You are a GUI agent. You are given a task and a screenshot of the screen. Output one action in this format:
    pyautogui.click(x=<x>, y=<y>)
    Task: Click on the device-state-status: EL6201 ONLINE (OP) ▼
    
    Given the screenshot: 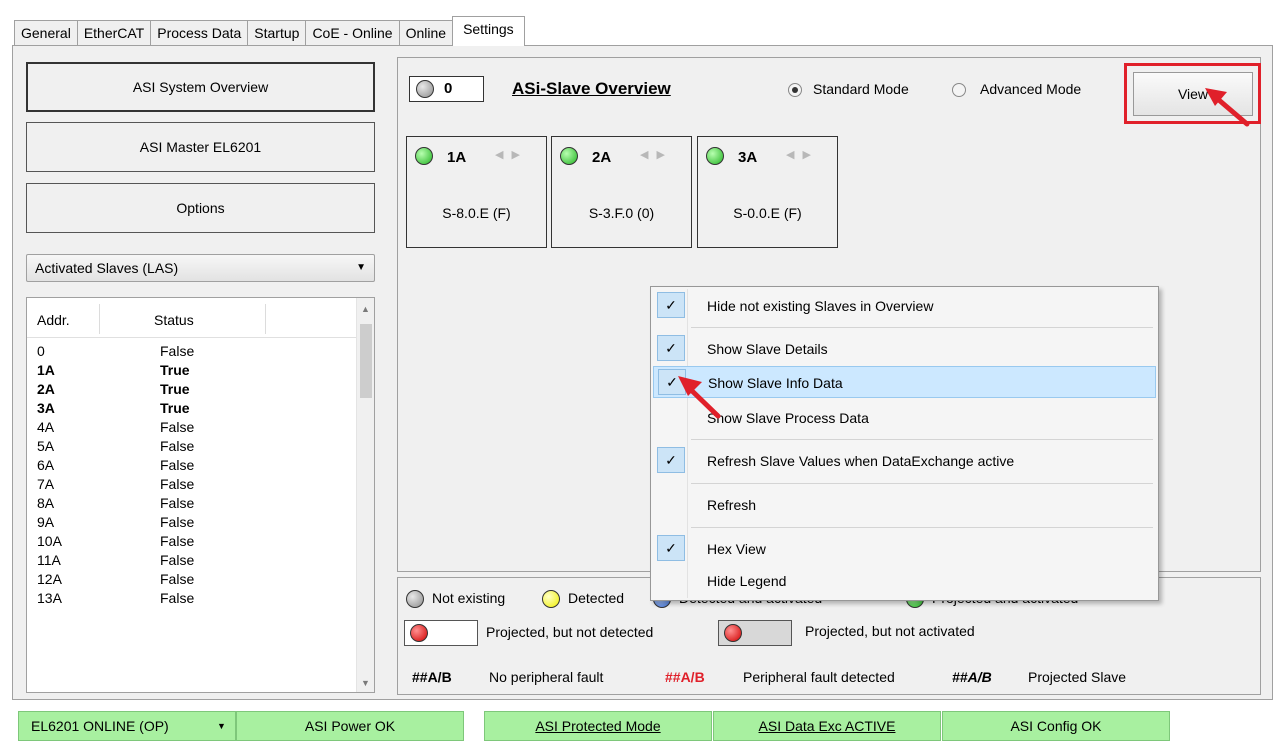 What is the action you would take?
    pyautogui.click(x=127, y=726)
    